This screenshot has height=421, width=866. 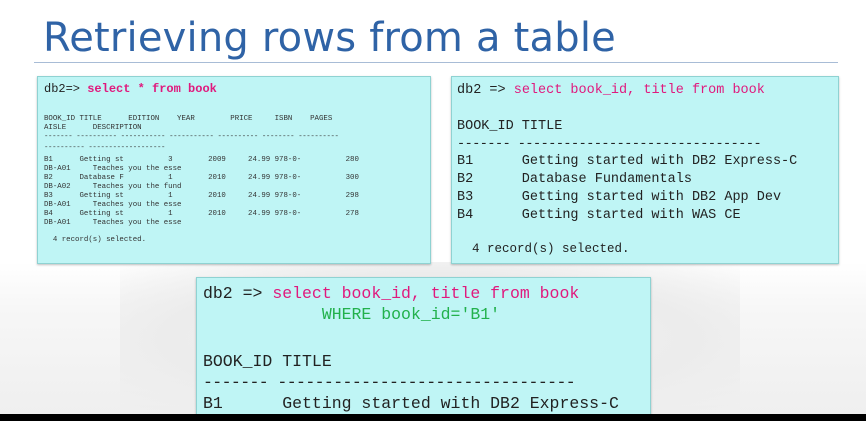 I want to click on result-header-line: AISLE DESCRIPTION, so click(x=93, y=128).